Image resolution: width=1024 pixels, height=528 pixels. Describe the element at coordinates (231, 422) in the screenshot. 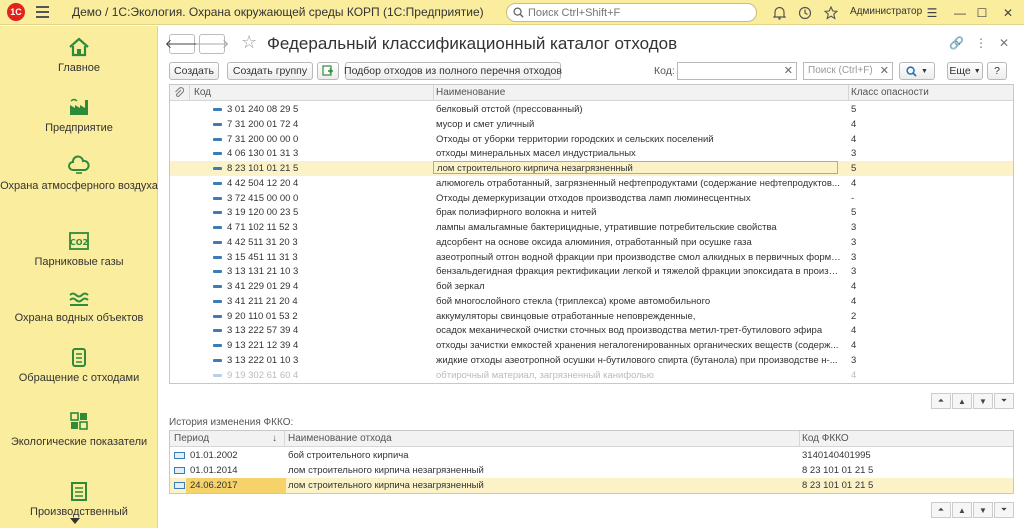

I see `history-label: История изменения ФККО:` at that location.